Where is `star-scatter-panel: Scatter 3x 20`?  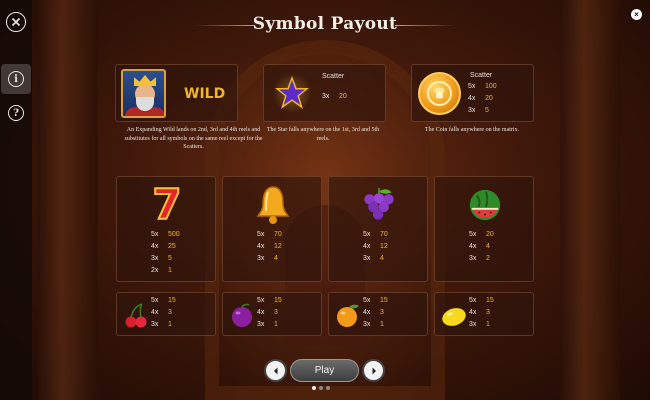
star-scatter-panel: Scatter 3x 20 is located at coordinates (324, 93).